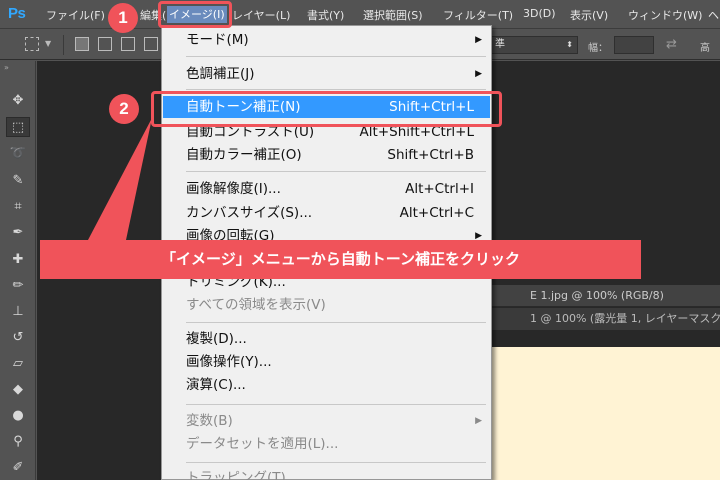  What do you see at coordinates (665, 15) in the screenshot?
I see `menu-window: ウィンドウ(W)` at bounding box center [665, 15].